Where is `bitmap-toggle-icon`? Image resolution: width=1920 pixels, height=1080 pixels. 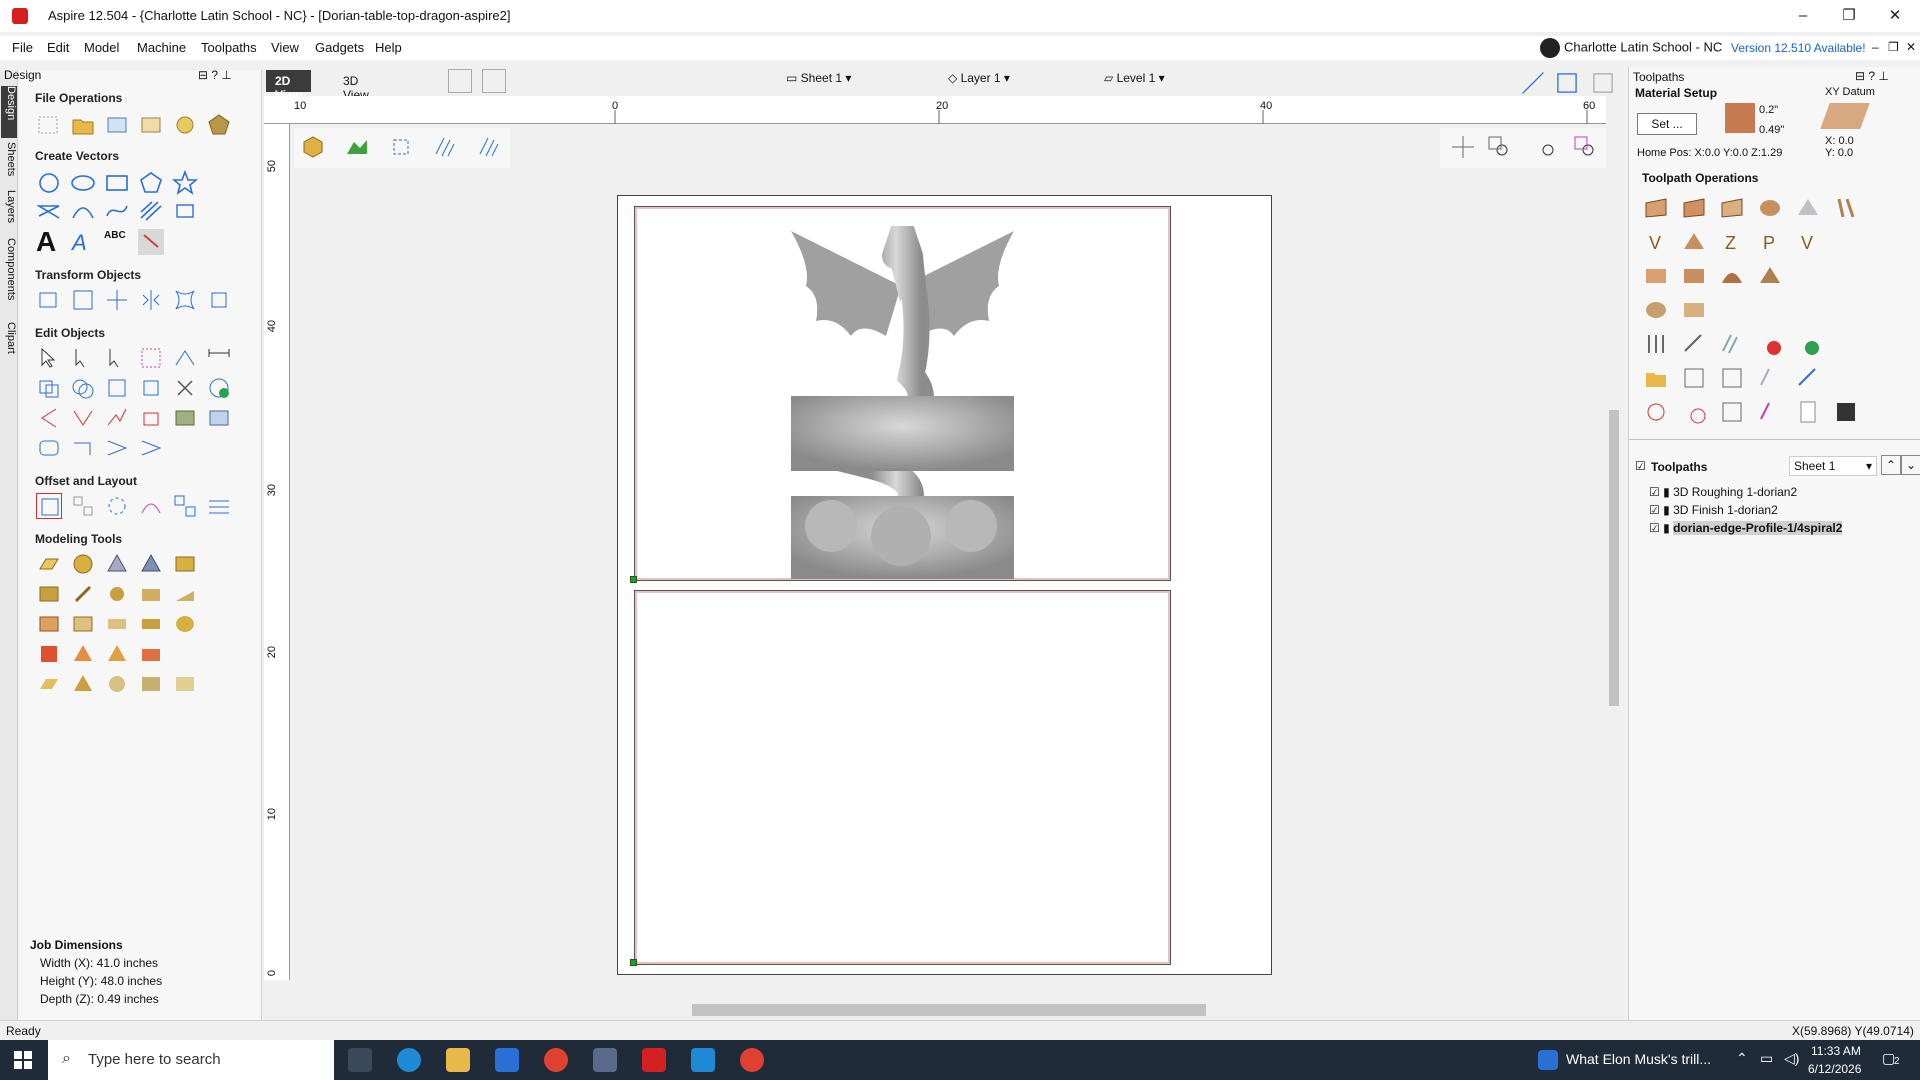
bitmap-toggle-icon is located at coordinates (357, 147).